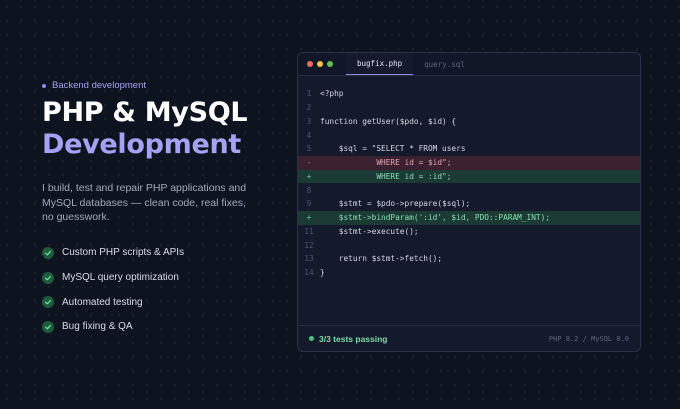 This screenshot has height=409, width=680. I want to click on headline-accent: Development, so click(142, 144).